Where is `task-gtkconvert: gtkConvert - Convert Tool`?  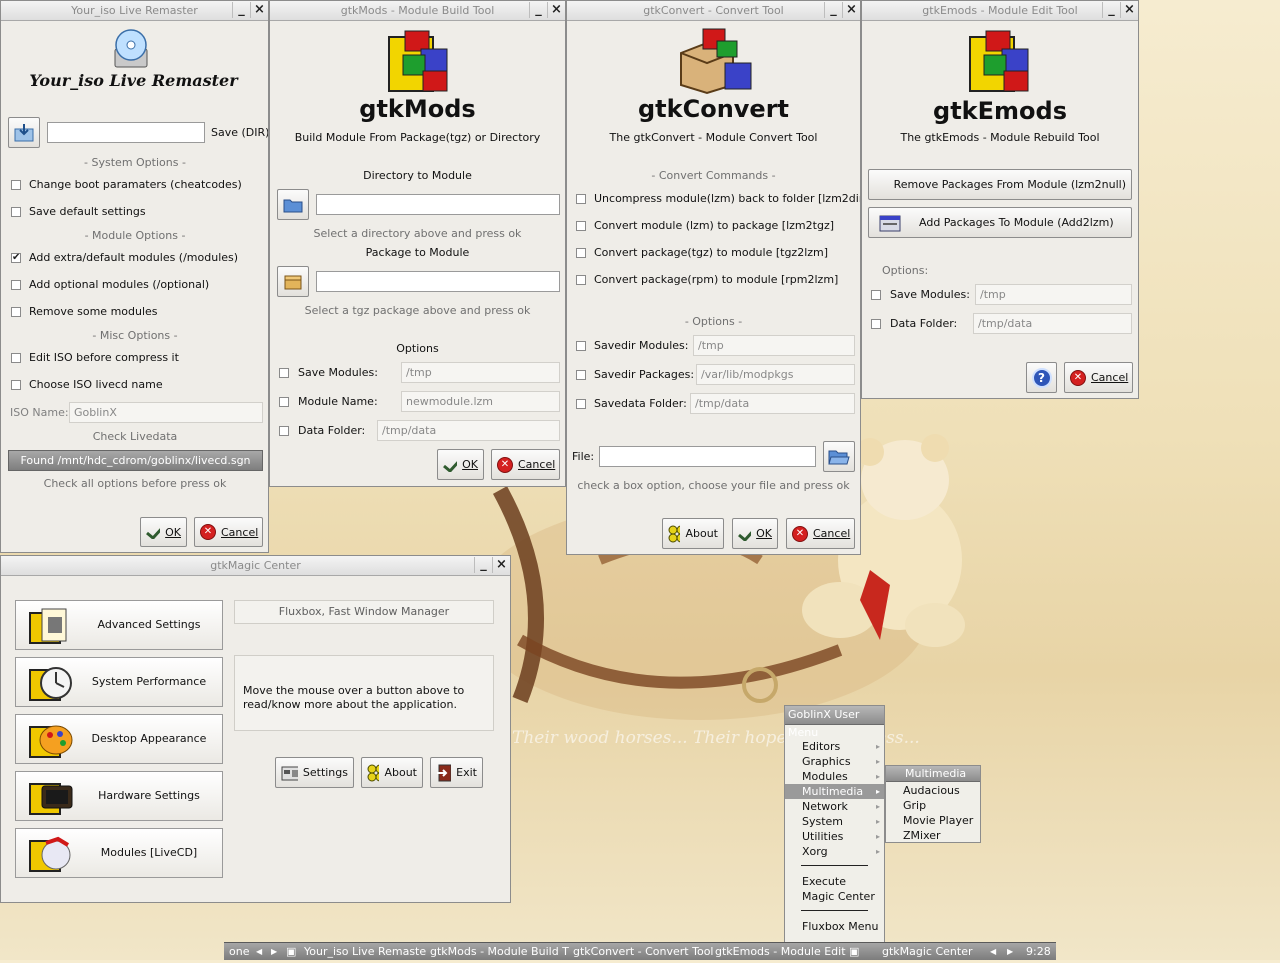
task-gtkconvert: gtkConvert - Convert Tool is located at coordinates (643, 951).